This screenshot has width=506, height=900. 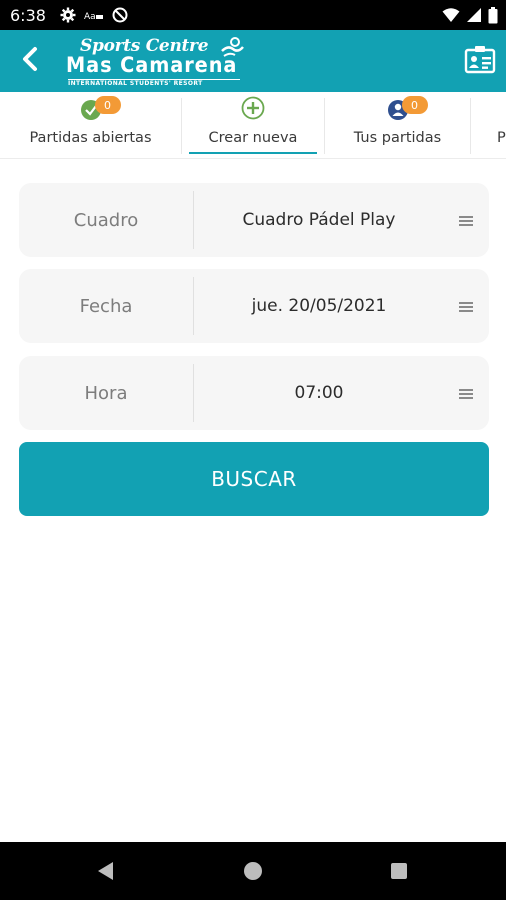 I want to click on tab-tus-partidas: 0 Tus partidas, so click(x=397, y=125).